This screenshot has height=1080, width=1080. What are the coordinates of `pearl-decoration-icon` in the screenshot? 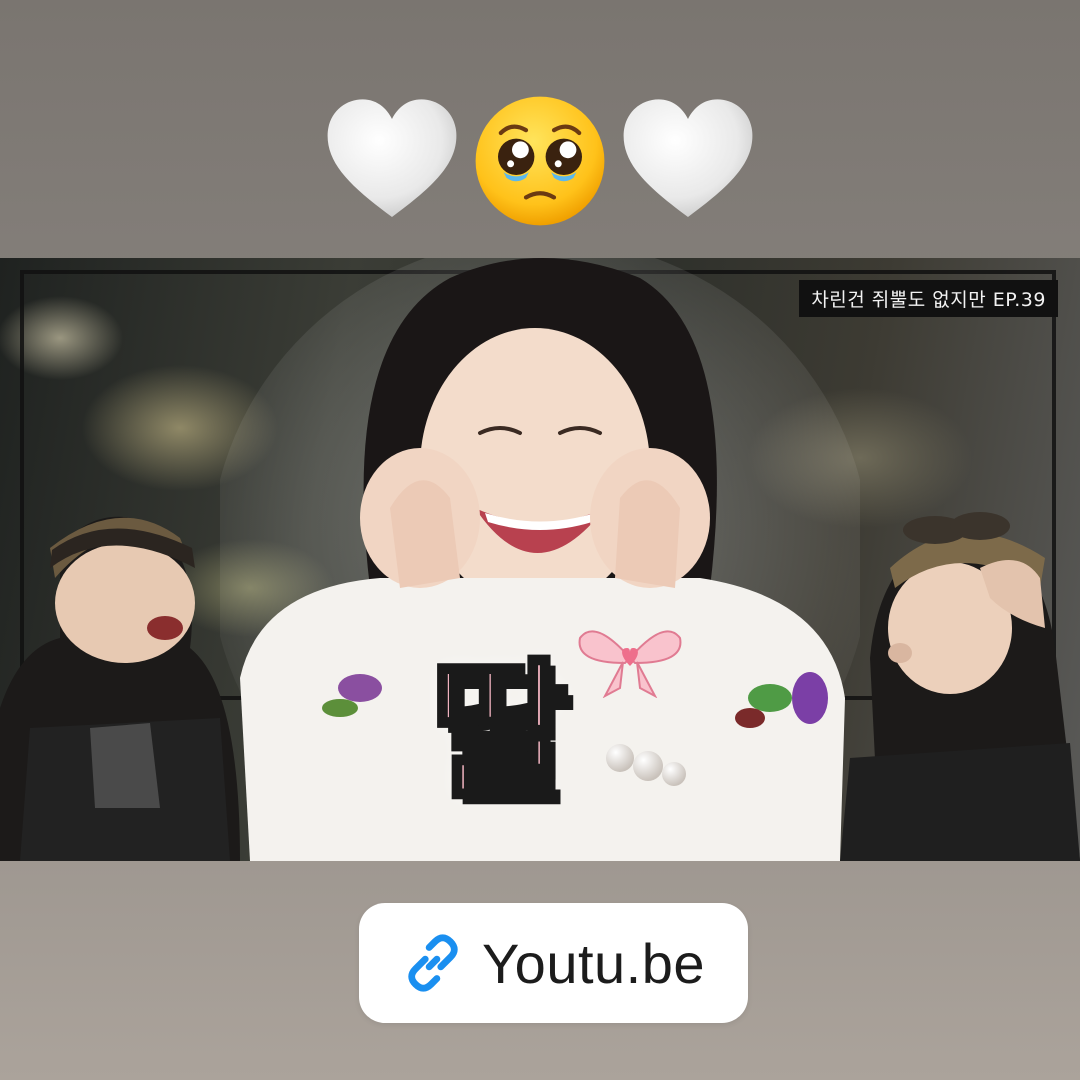 It's located at (646, 765).